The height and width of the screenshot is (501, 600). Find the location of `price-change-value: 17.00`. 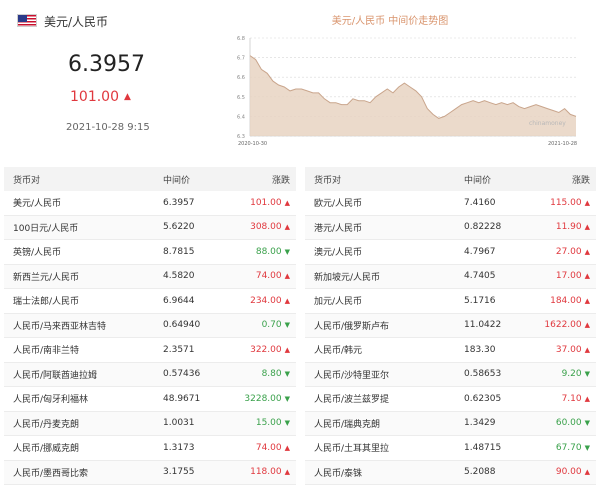

price-change-value: 17.00 is located at coordinates (568, 276).